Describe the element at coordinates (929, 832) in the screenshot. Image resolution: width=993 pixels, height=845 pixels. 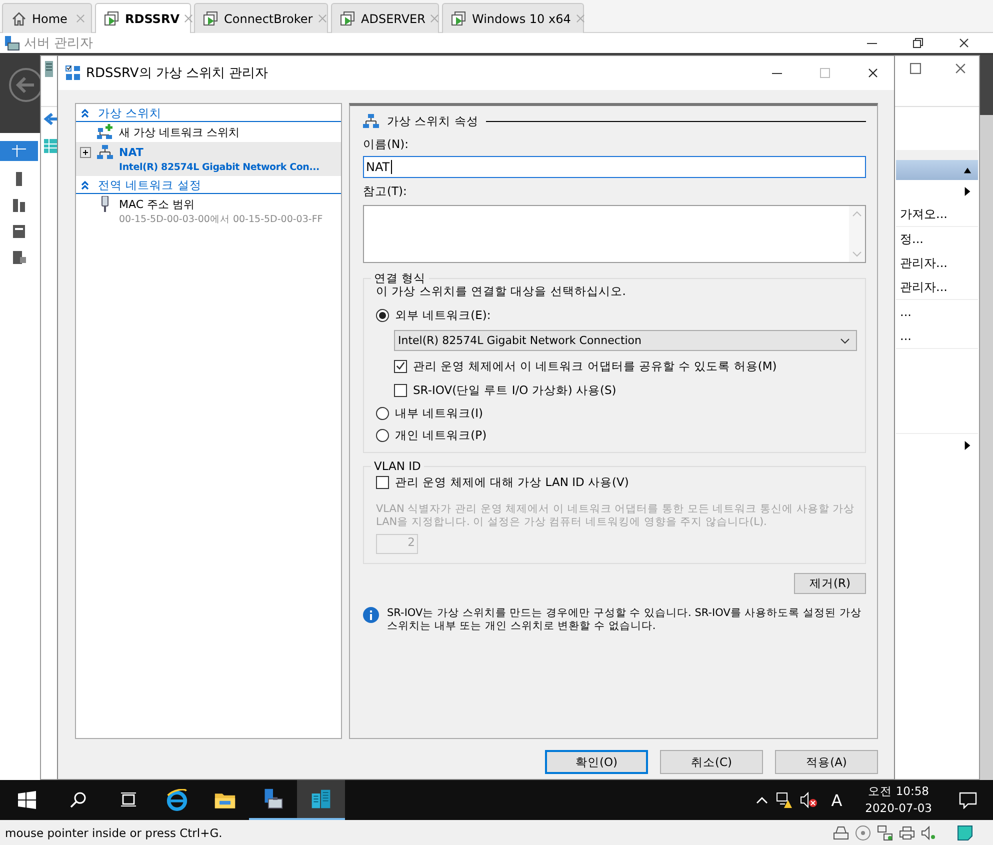
I see `speaker-icon` at that location.